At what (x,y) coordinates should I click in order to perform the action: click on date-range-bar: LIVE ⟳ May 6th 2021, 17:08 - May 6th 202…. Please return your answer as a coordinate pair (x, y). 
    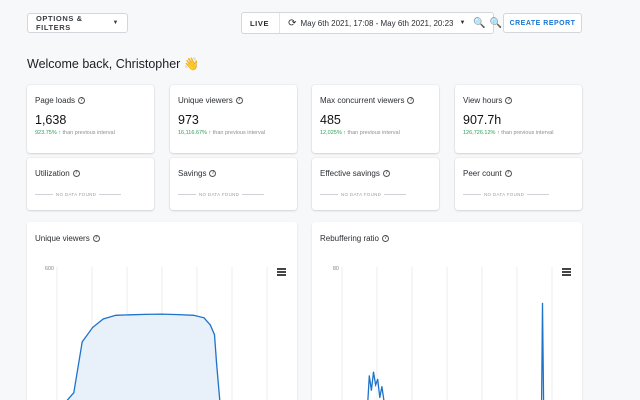
    Looking at the image, I should click on (371, 23).